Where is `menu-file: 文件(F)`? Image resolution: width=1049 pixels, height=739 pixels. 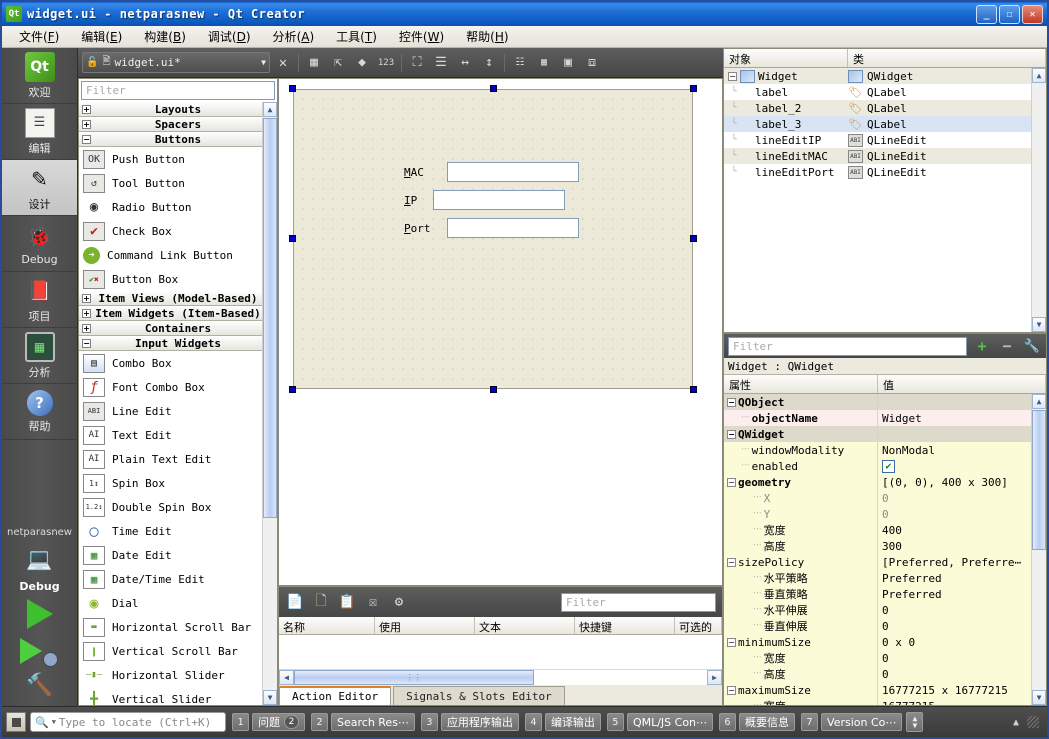 menu-file: 文件(F) is located at coordinates (39, 36).